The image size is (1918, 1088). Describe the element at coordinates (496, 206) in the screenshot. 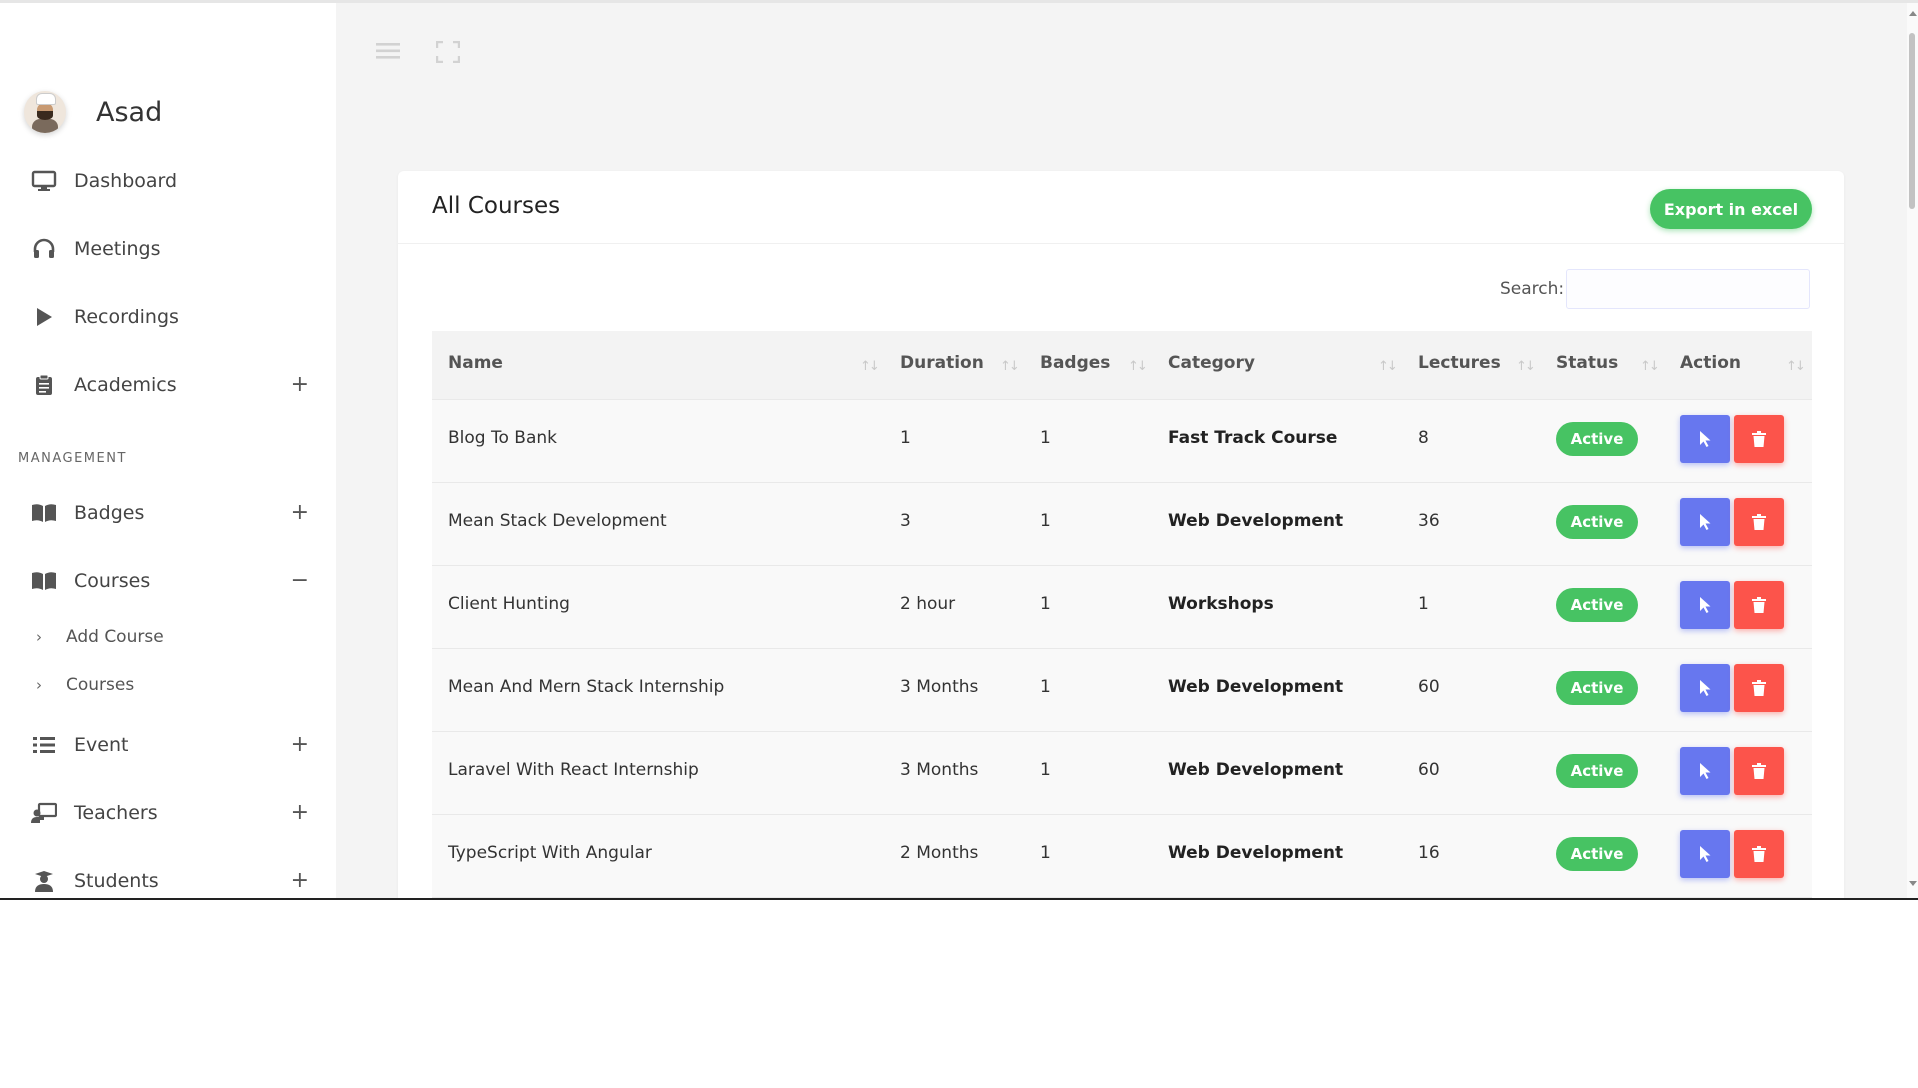

I see `card-title: All Courses` at that location.